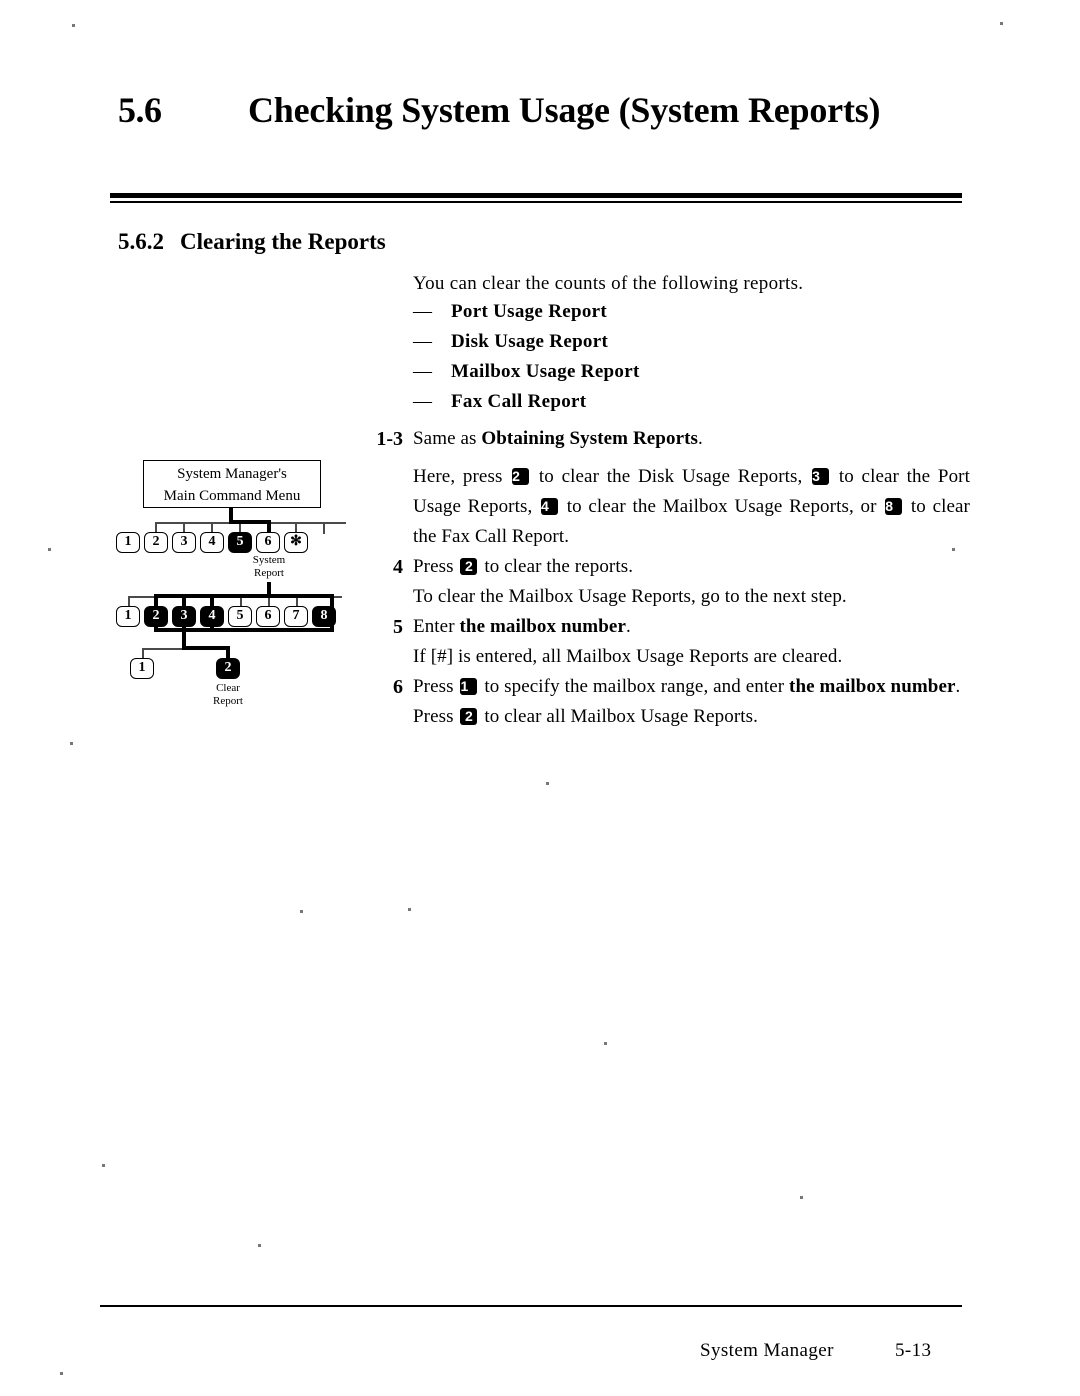 The height and width of the screenshot is (1396, 1080). Describe the element at coordinates (398, 687) in the screenshot. I see `step-number: 6` at that location.